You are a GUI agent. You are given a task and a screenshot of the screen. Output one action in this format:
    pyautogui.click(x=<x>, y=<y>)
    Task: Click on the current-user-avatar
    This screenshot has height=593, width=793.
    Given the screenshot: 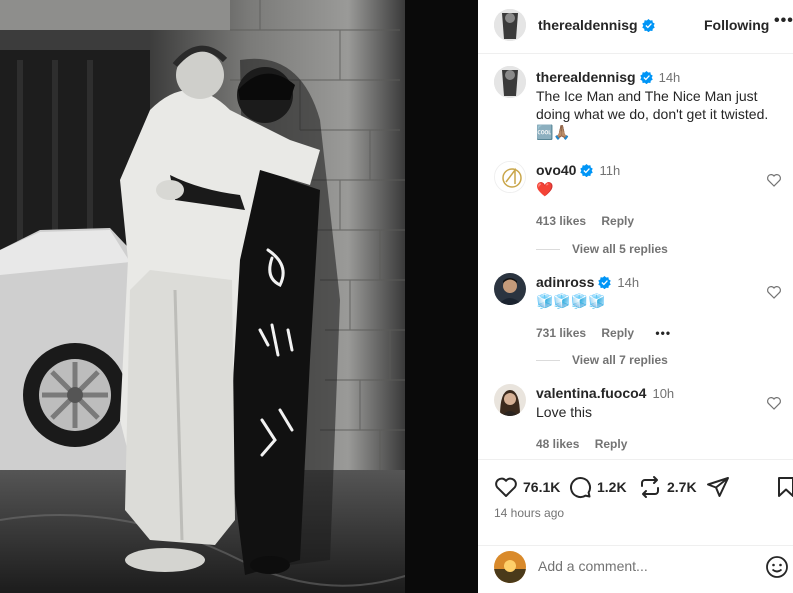 What is the action you would take?
    pyautogui.click(x=510, y=567)
    